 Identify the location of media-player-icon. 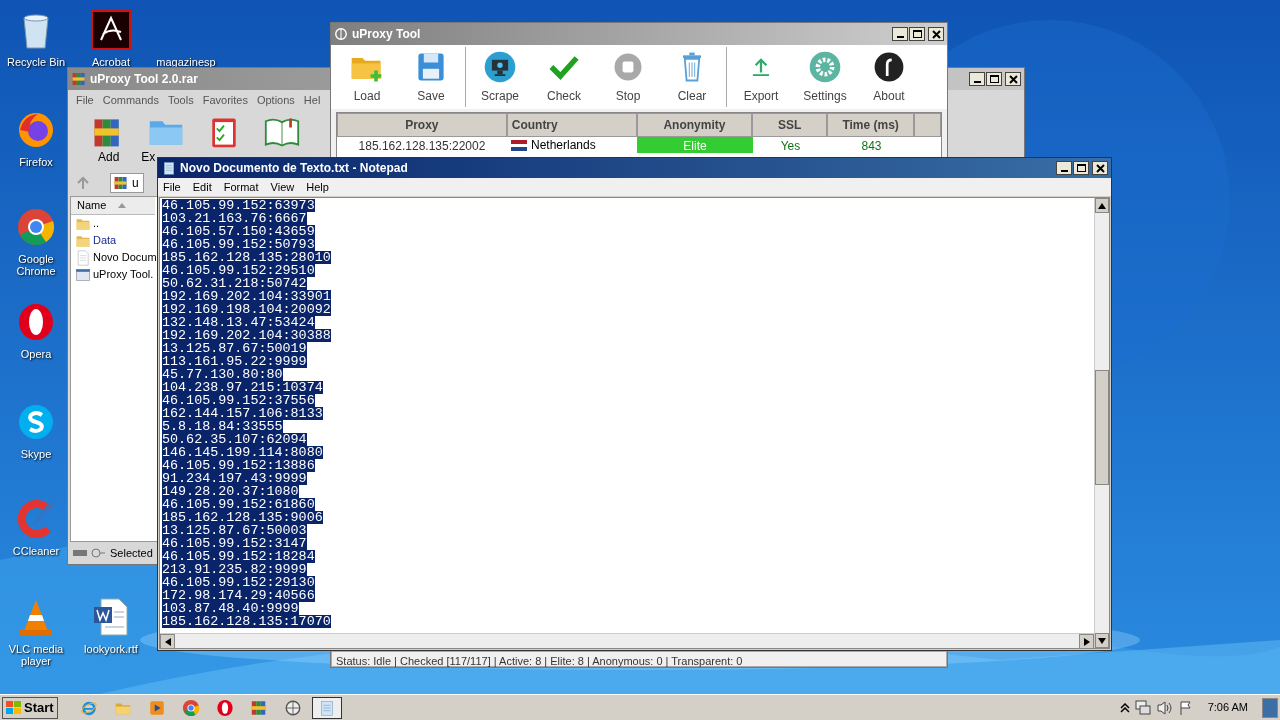
(156, 707).